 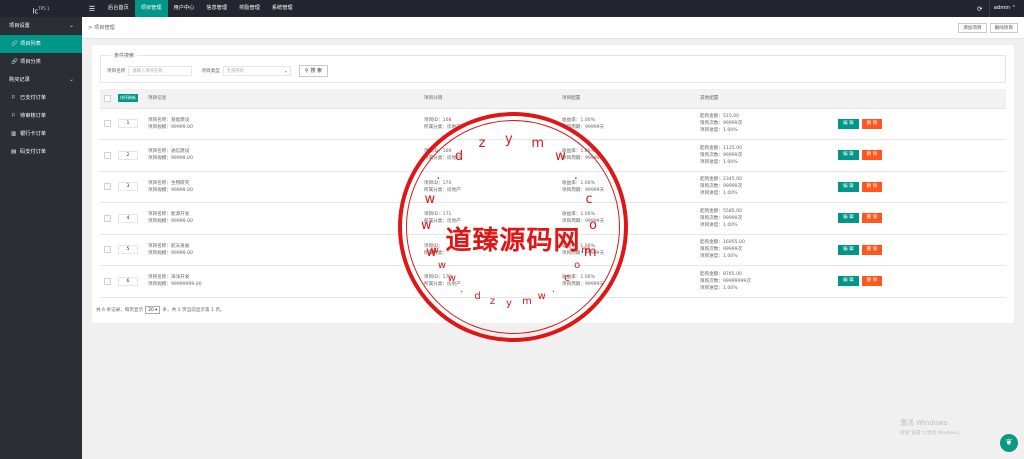 What do you see at coordinates (169, 278) in the screenshot?
I see `project-name: 项目名称：海洋开发` at bounding box center [169, 278].